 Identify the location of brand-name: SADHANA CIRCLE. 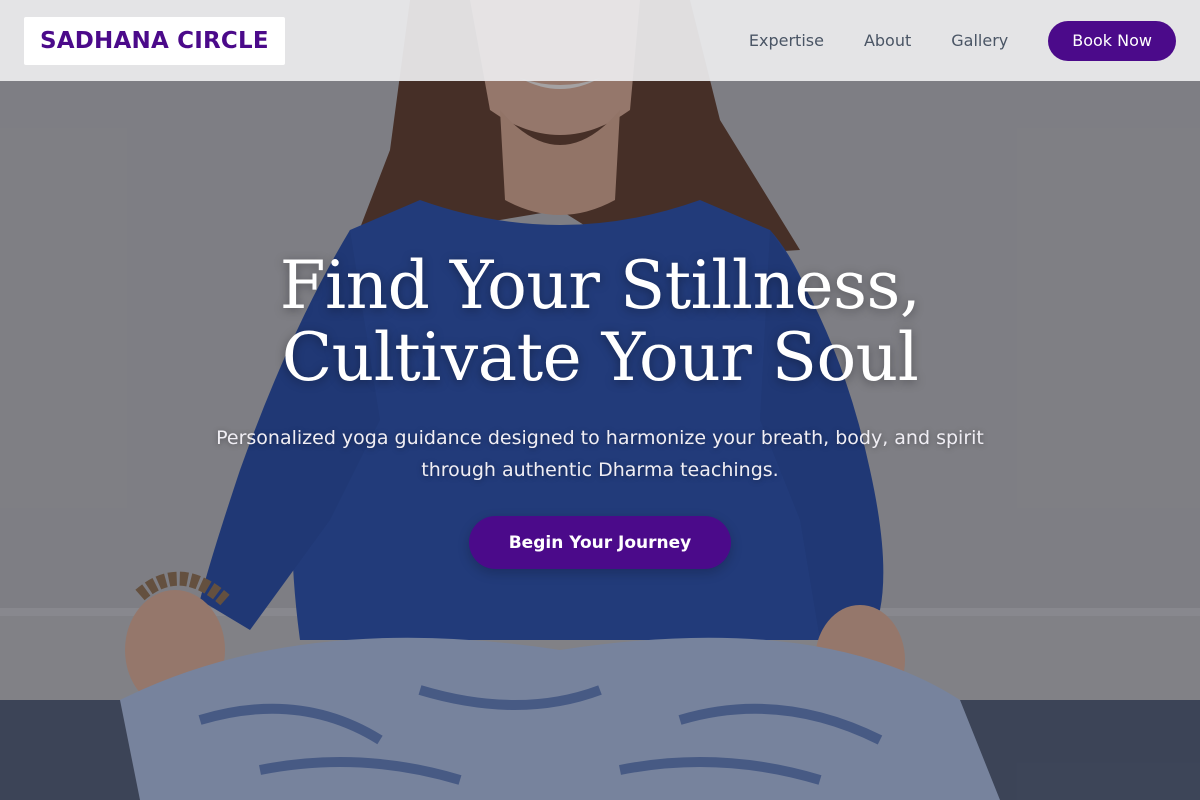
(154, 40).